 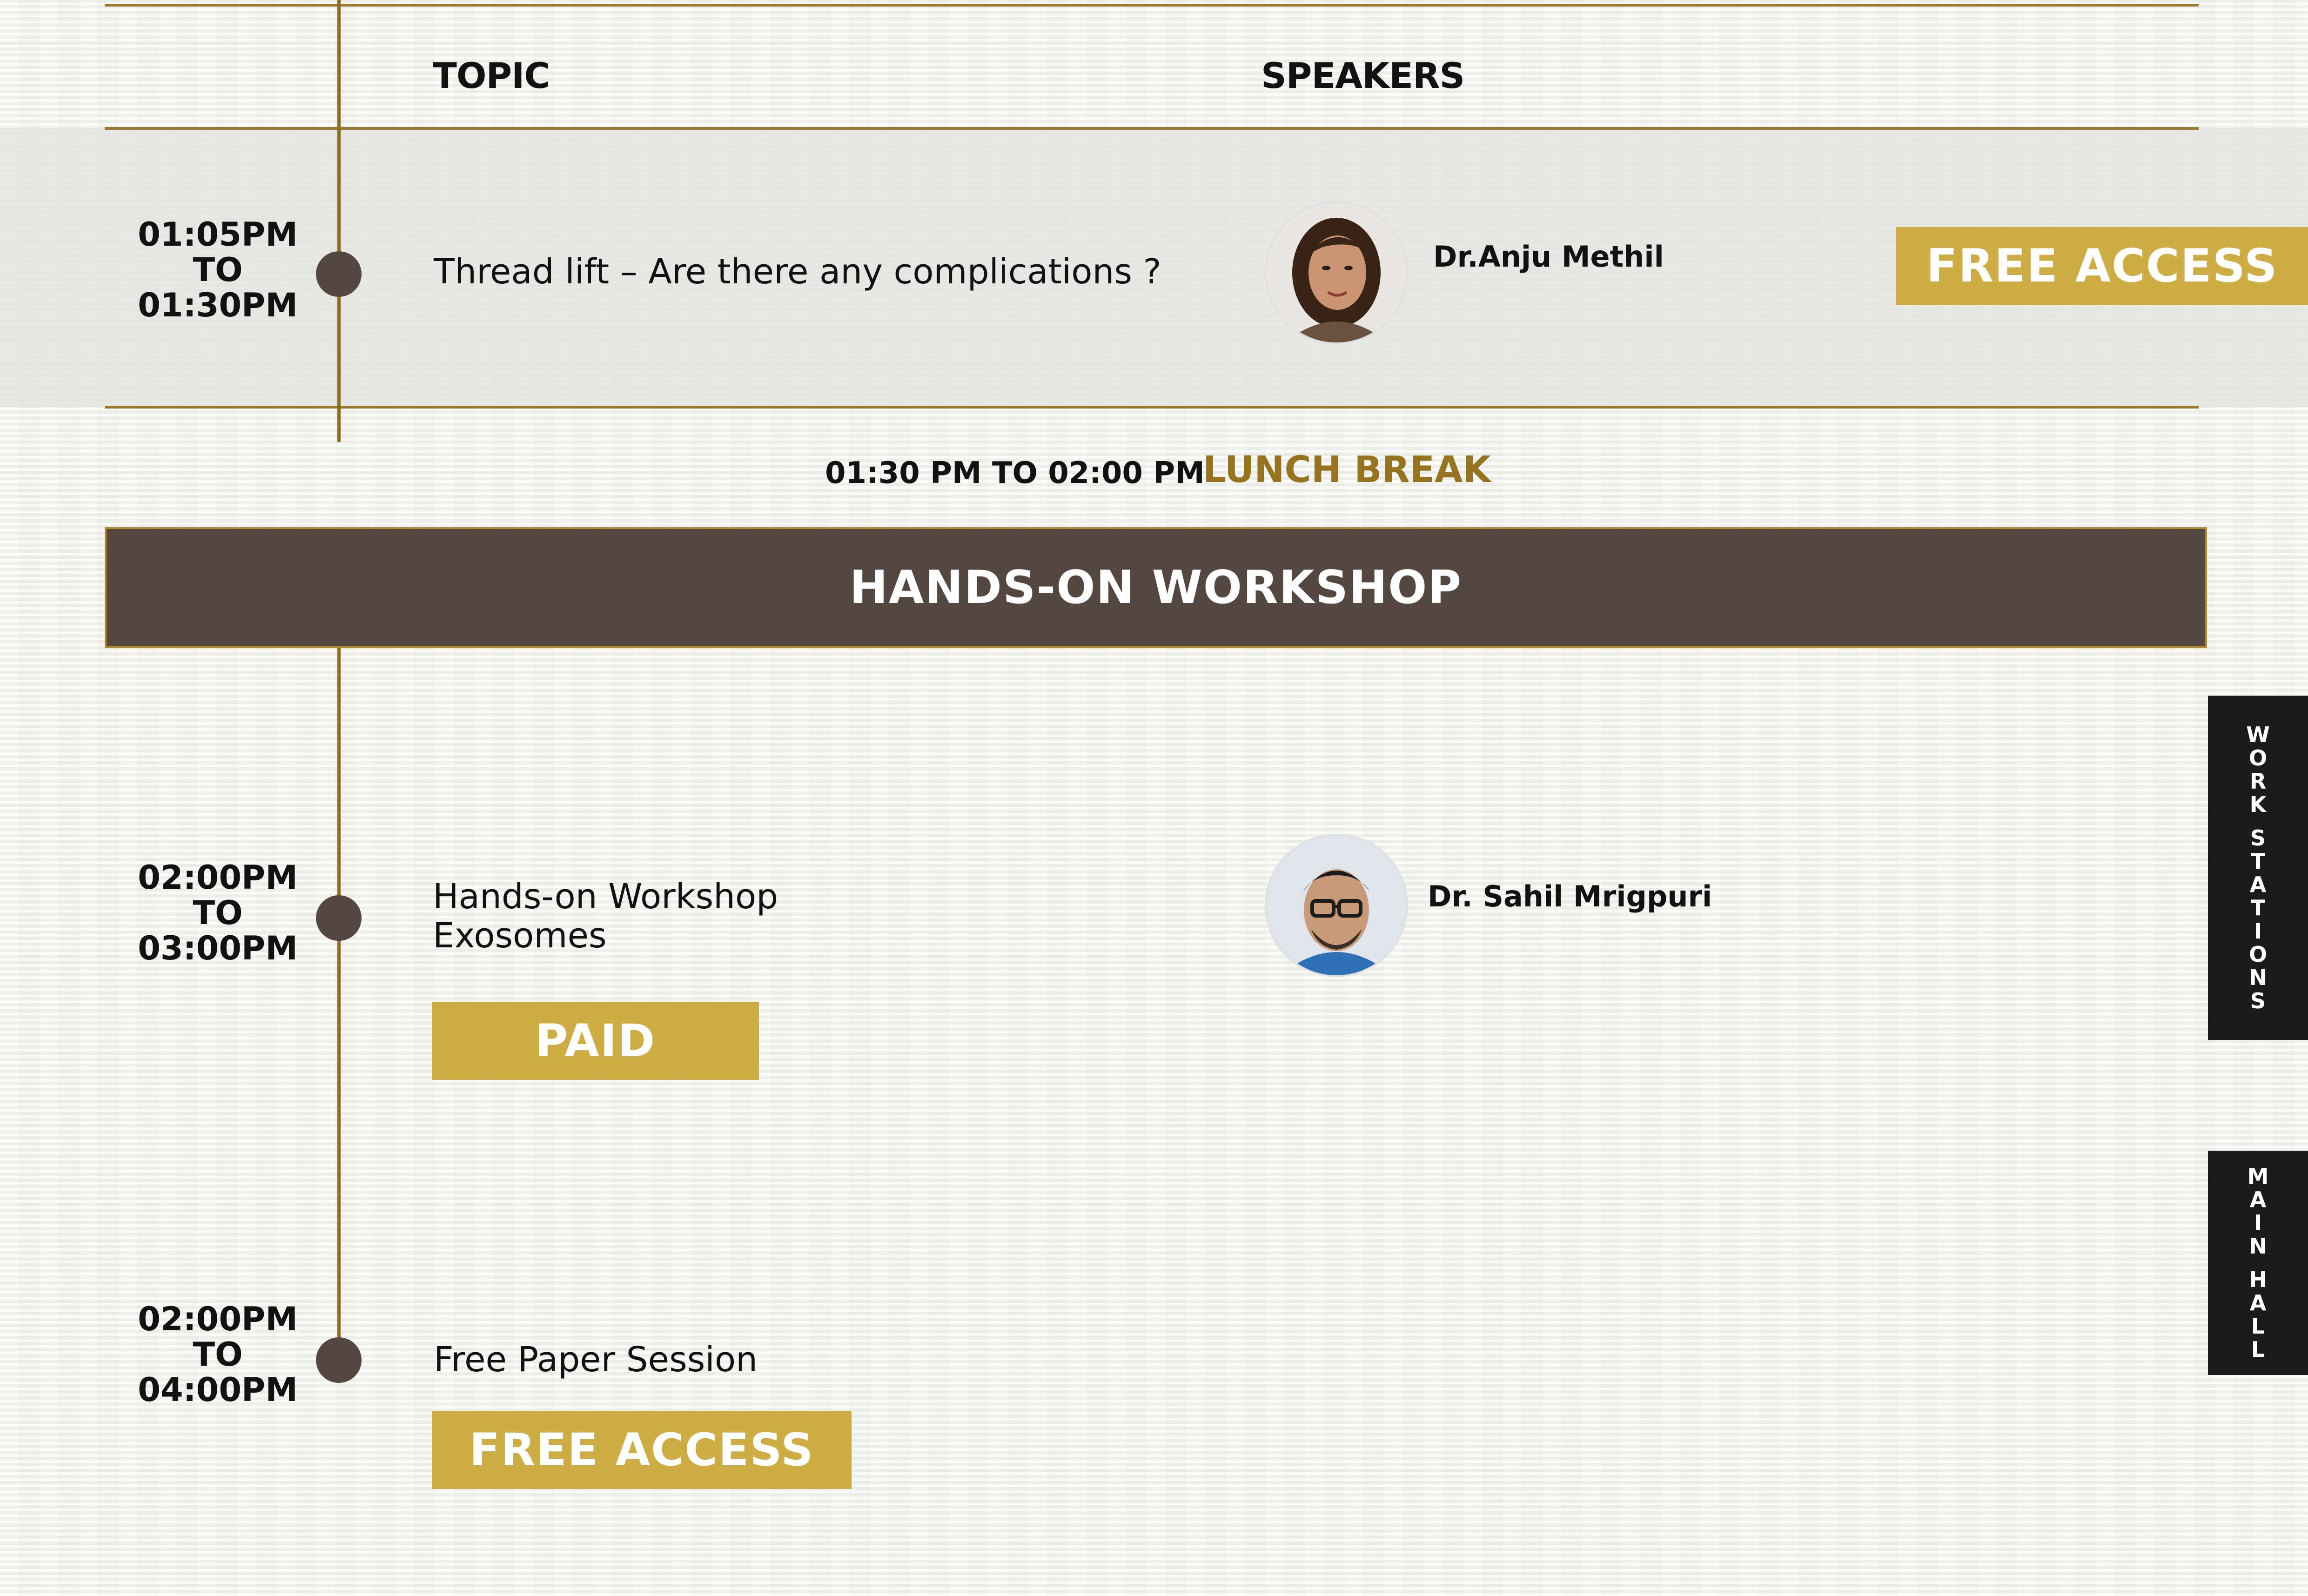 I want to click on topic-column-header: TOPIC, so click(x=491, y=75).